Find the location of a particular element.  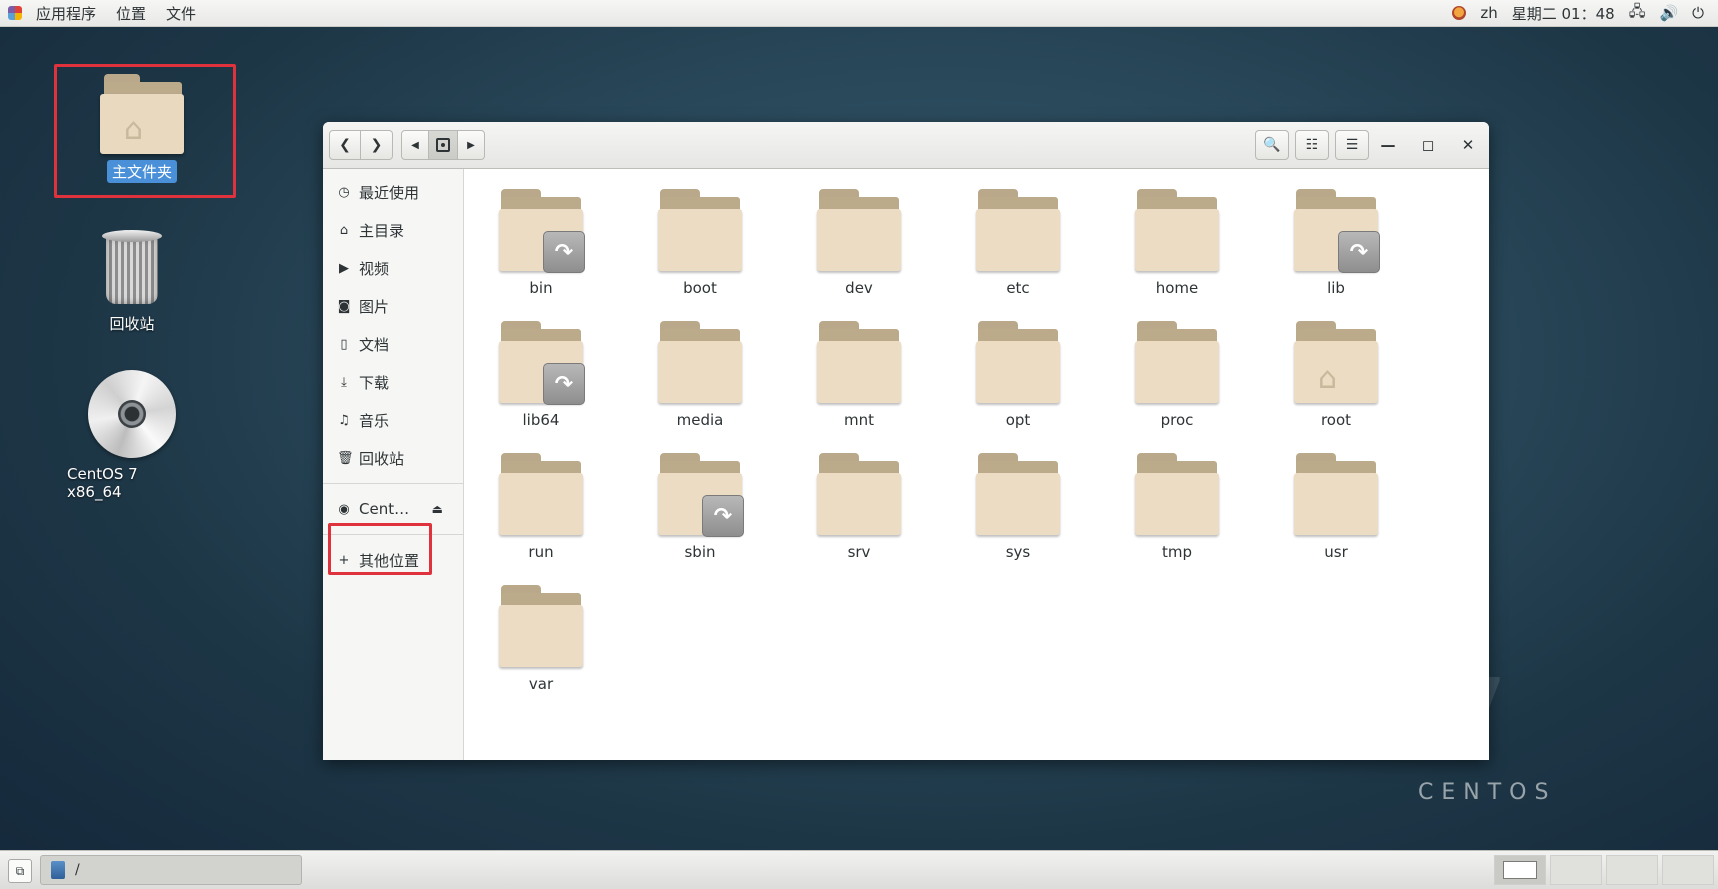

sidebar-item-trash: 🗑 回收站 is located at coordinates (393, 458).